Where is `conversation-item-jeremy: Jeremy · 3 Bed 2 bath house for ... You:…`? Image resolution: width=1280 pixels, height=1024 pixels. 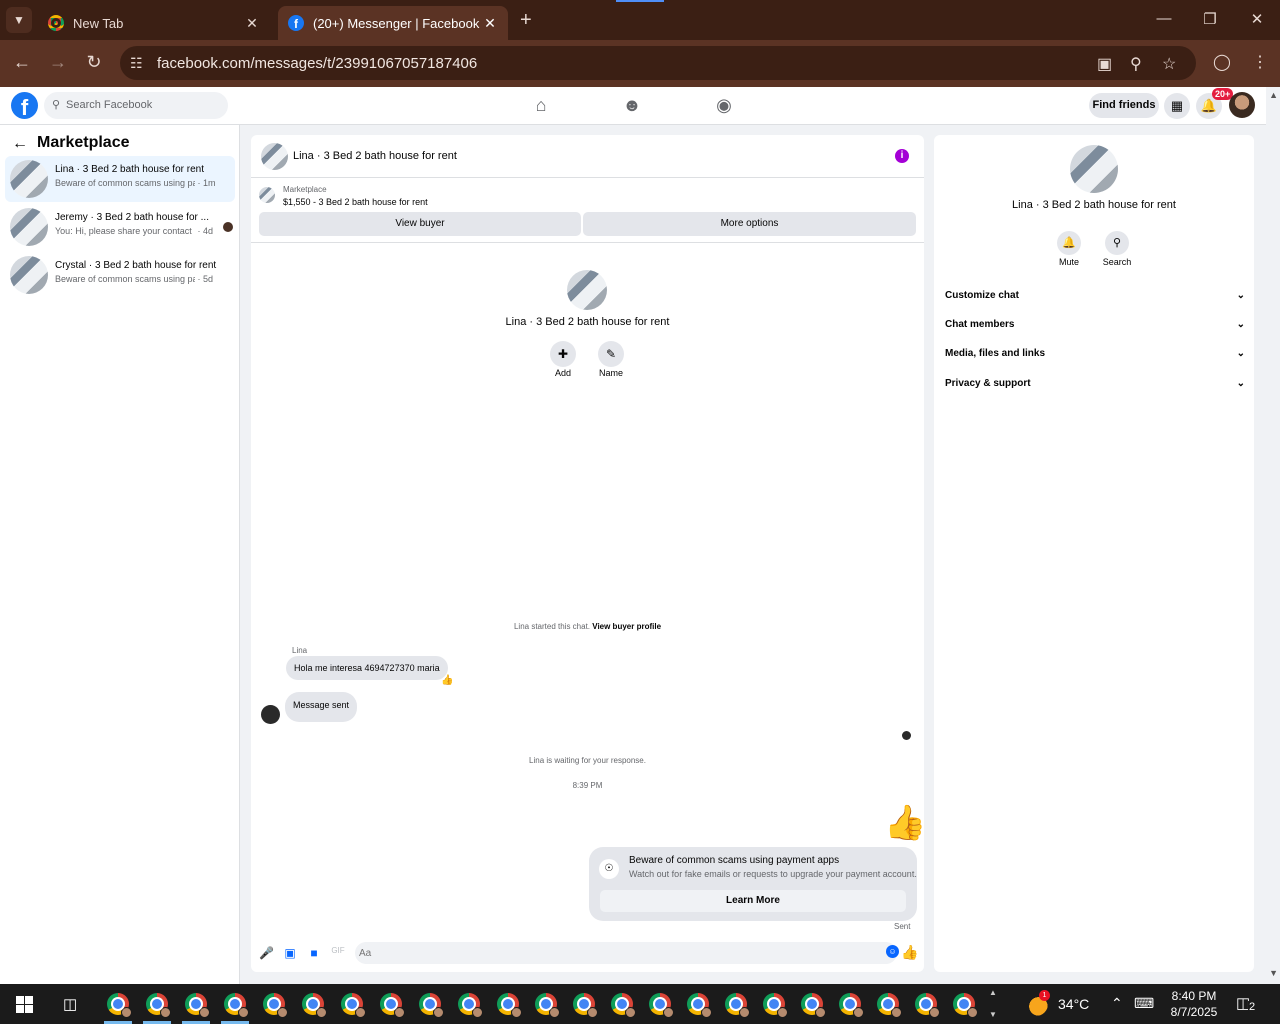
conversation-item-jeremy: Jeremy · 3 Bed 2 bath house for ... You:… is located at coordinates (120, 227).